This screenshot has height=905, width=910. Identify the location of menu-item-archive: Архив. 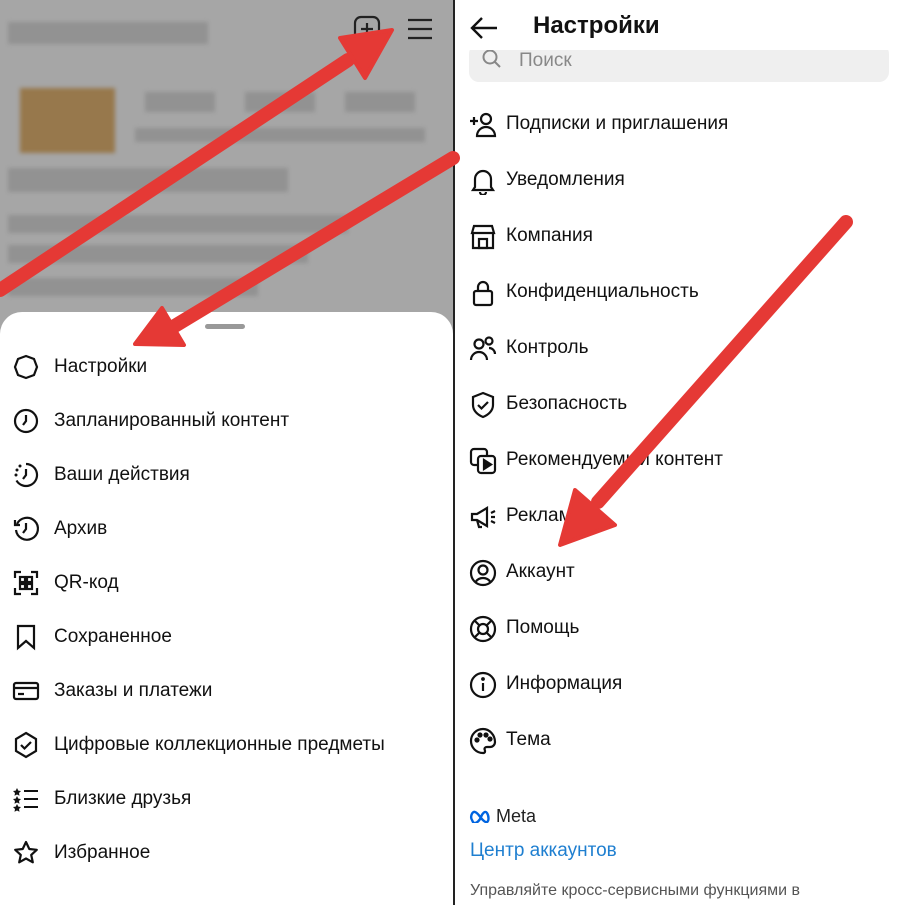
(226, 529).